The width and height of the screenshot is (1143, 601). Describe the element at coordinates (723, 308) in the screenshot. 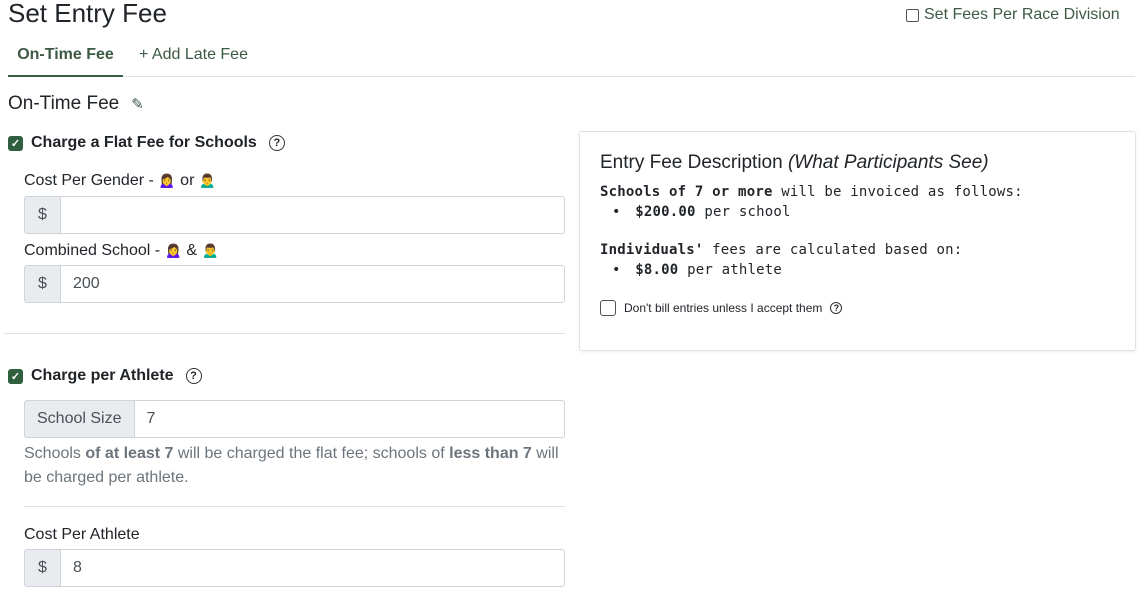

I see `accept-entries-label: Don't bill entries unless I accept them` at that location.